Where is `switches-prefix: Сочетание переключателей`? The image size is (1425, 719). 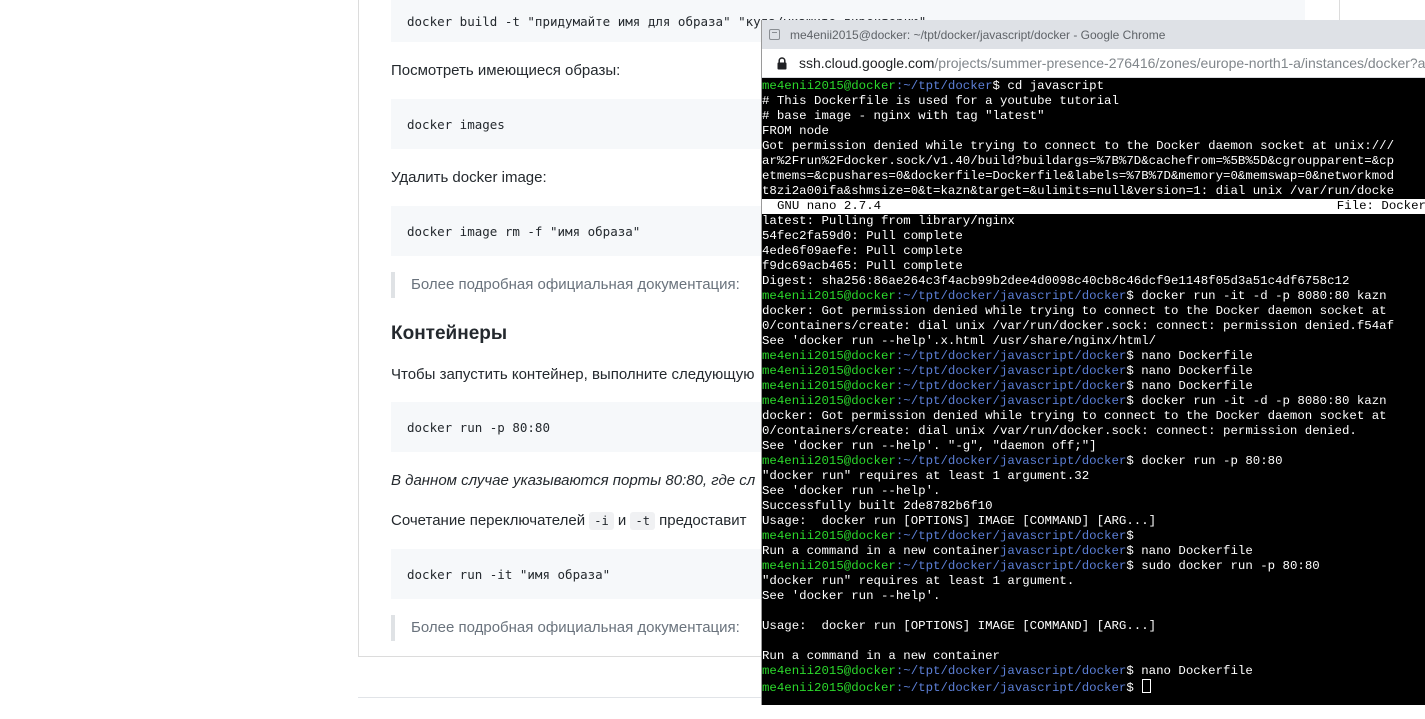
switches-prefix: Сочетание переключателей is located at coordinates (488, 520).